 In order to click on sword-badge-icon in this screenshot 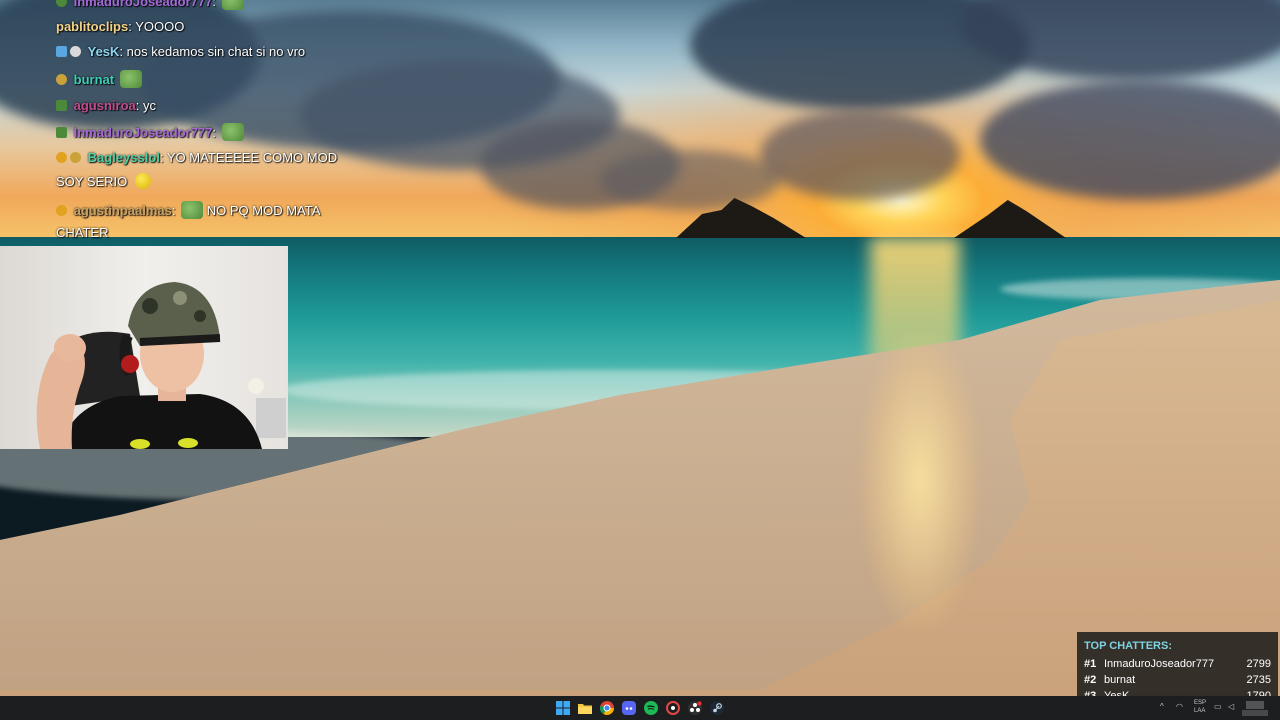, I will do `click(61, 51)`.